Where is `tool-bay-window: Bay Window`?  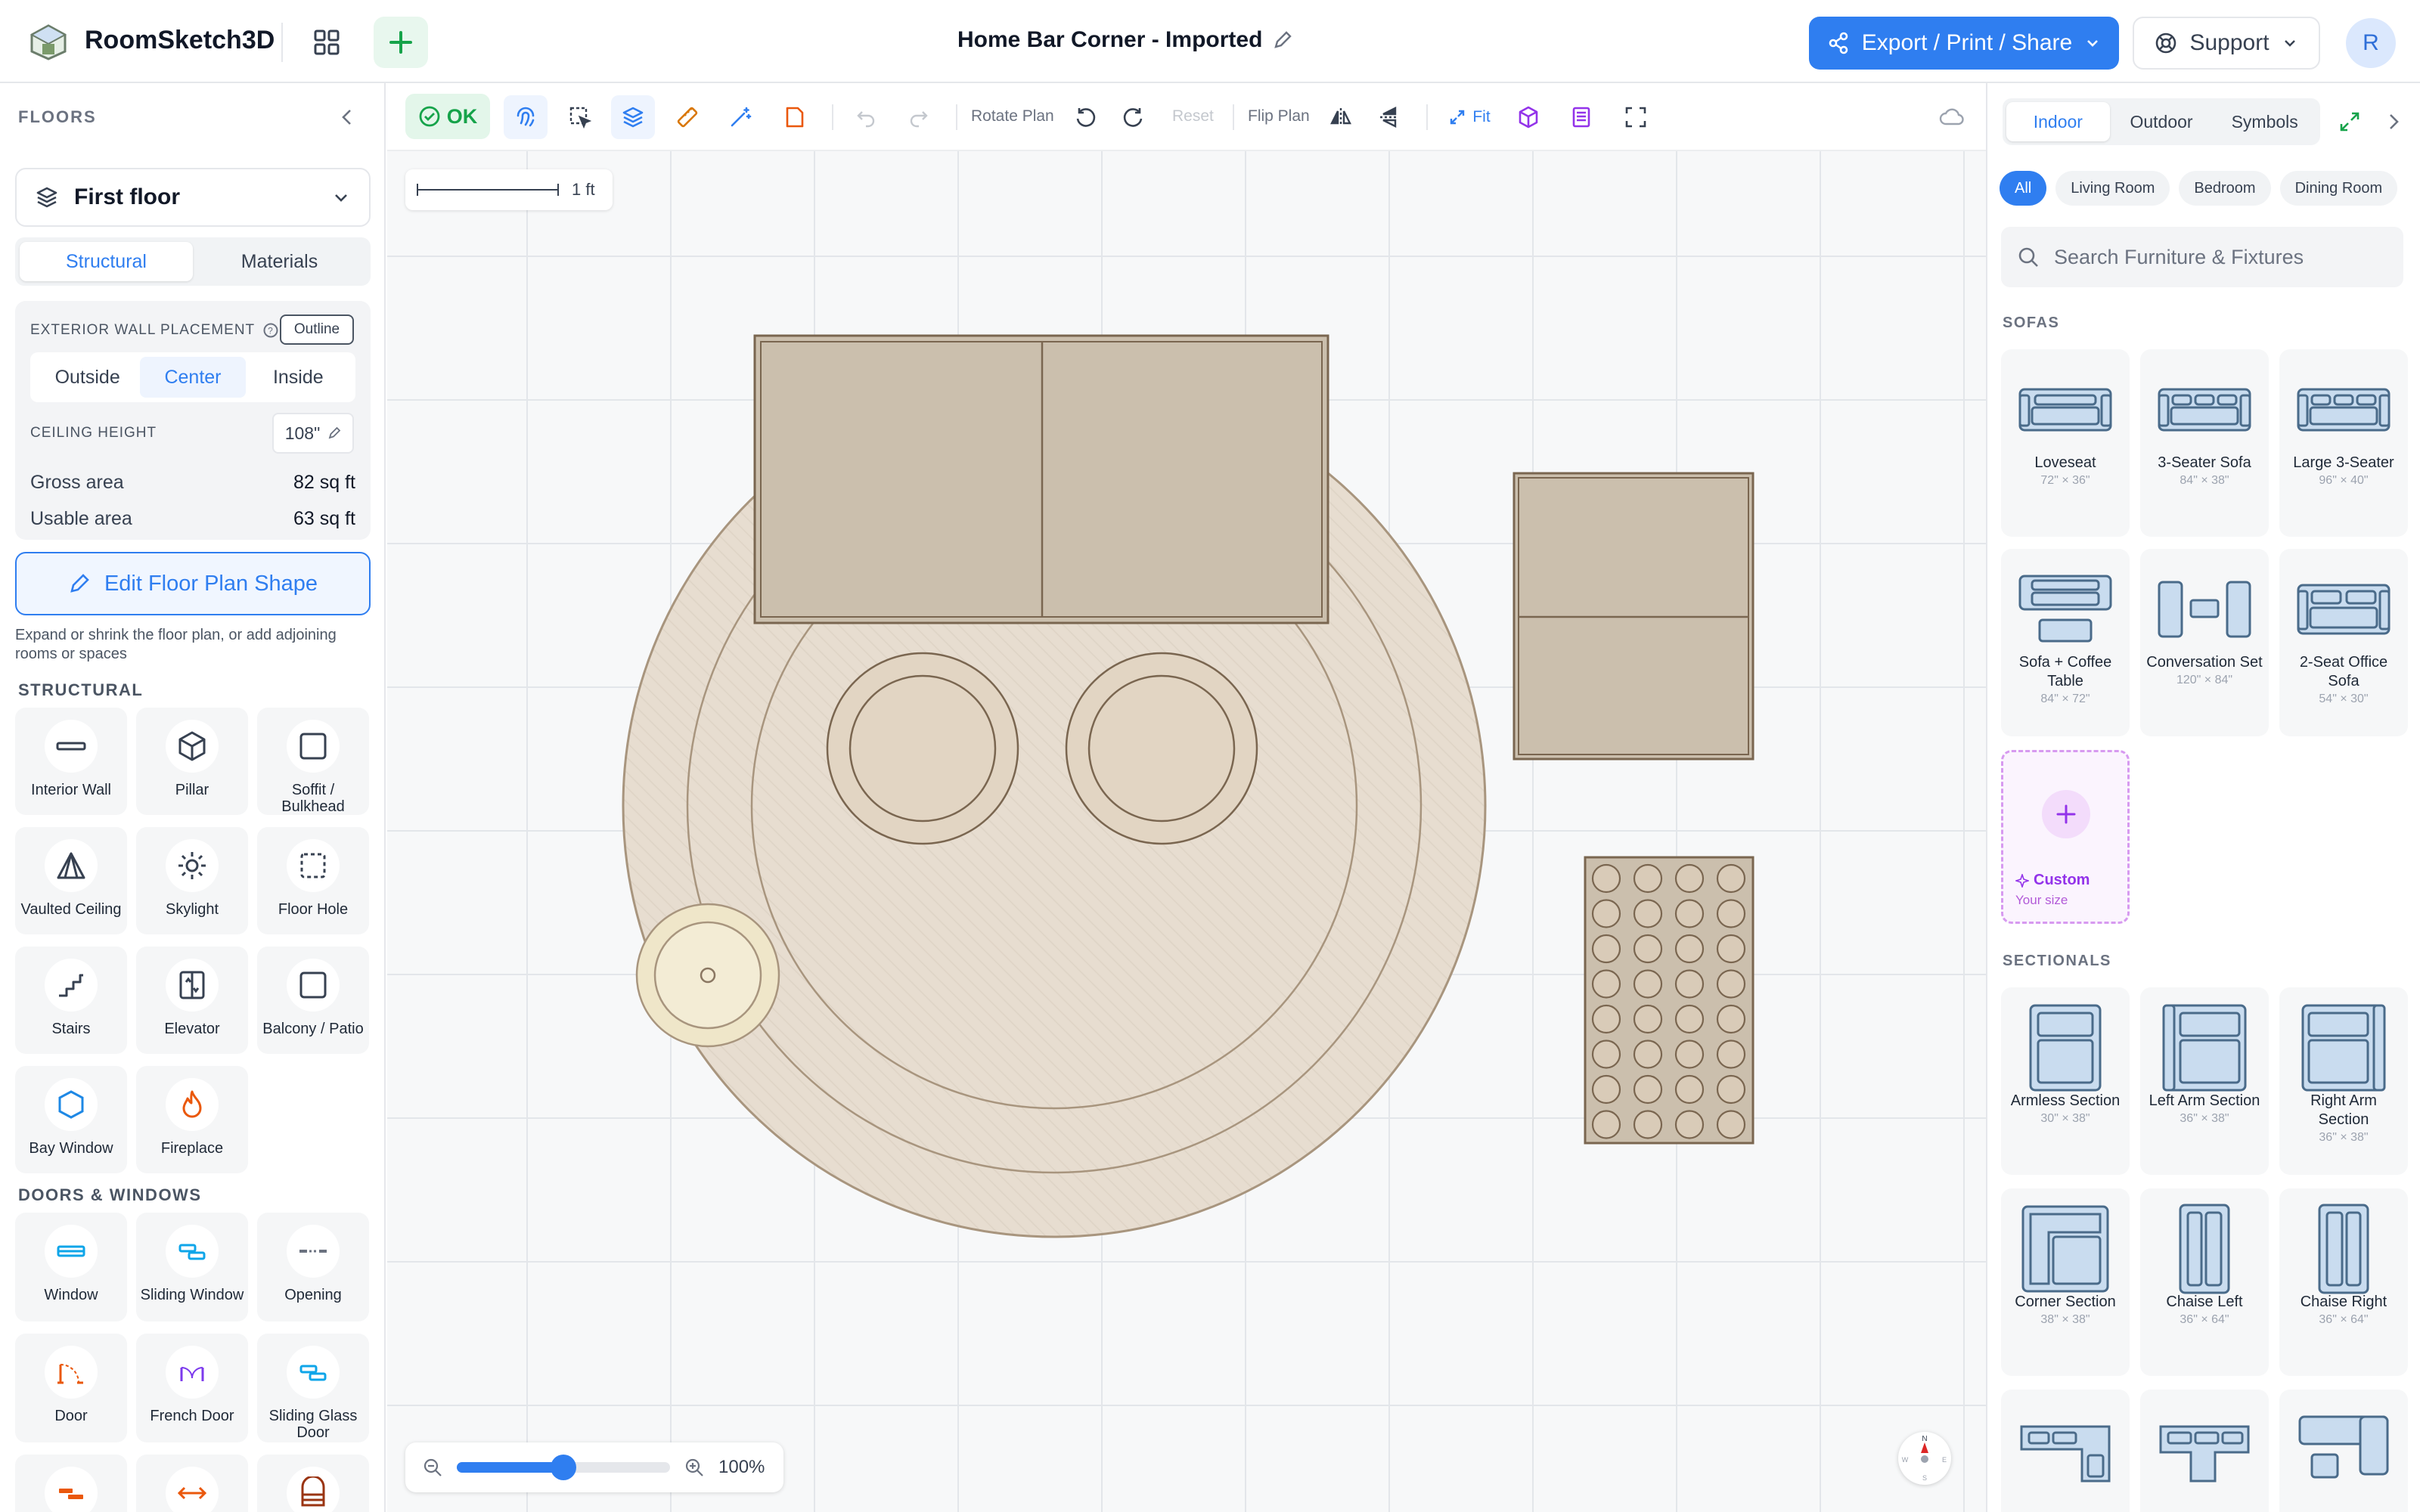
tool-bay-window: Bay Window is located at coordinates (71, 1119).